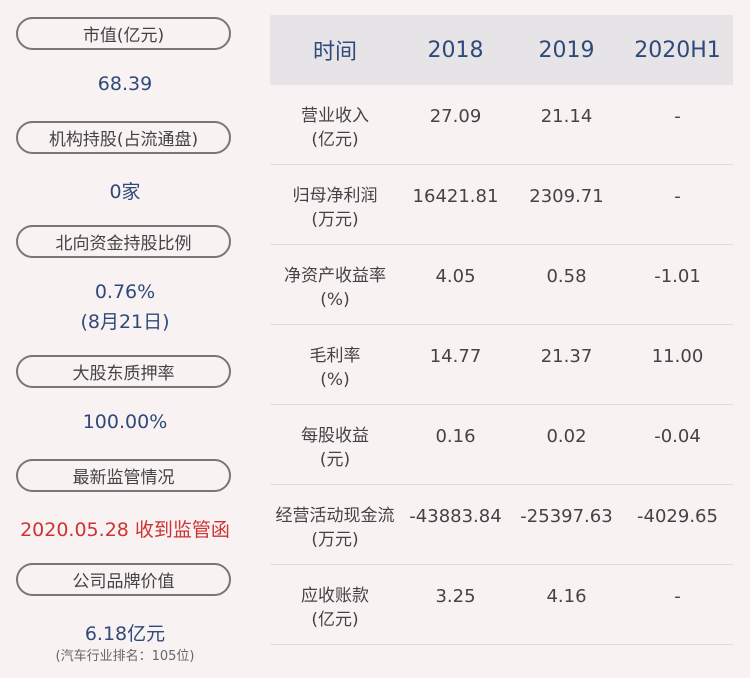  I want to click on table-row: 营业收入 (亿元) 27.09 21.14 -, so click(501, 125).